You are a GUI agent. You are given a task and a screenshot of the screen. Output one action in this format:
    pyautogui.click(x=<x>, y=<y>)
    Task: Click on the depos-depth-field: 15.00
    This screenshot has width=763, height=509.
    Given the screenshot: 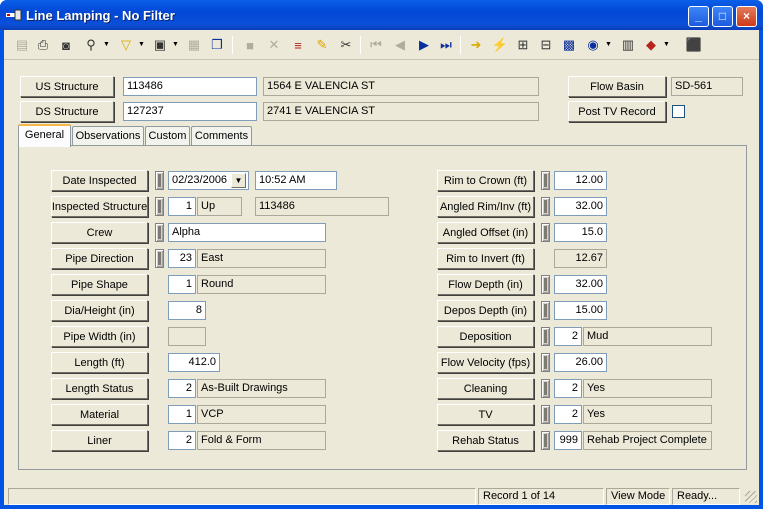 What is the action you would take?
    pyautogui.click(x=580, y=310)
    